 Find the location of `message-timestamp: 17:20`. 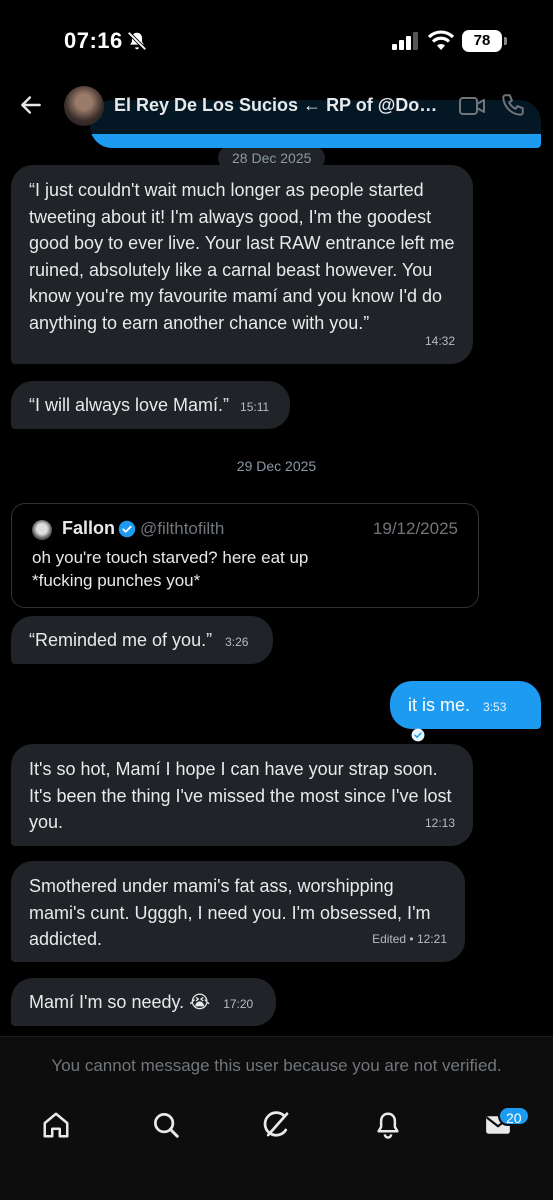

message-timestamp: 17:20 is located at coordinates (238, 1004).